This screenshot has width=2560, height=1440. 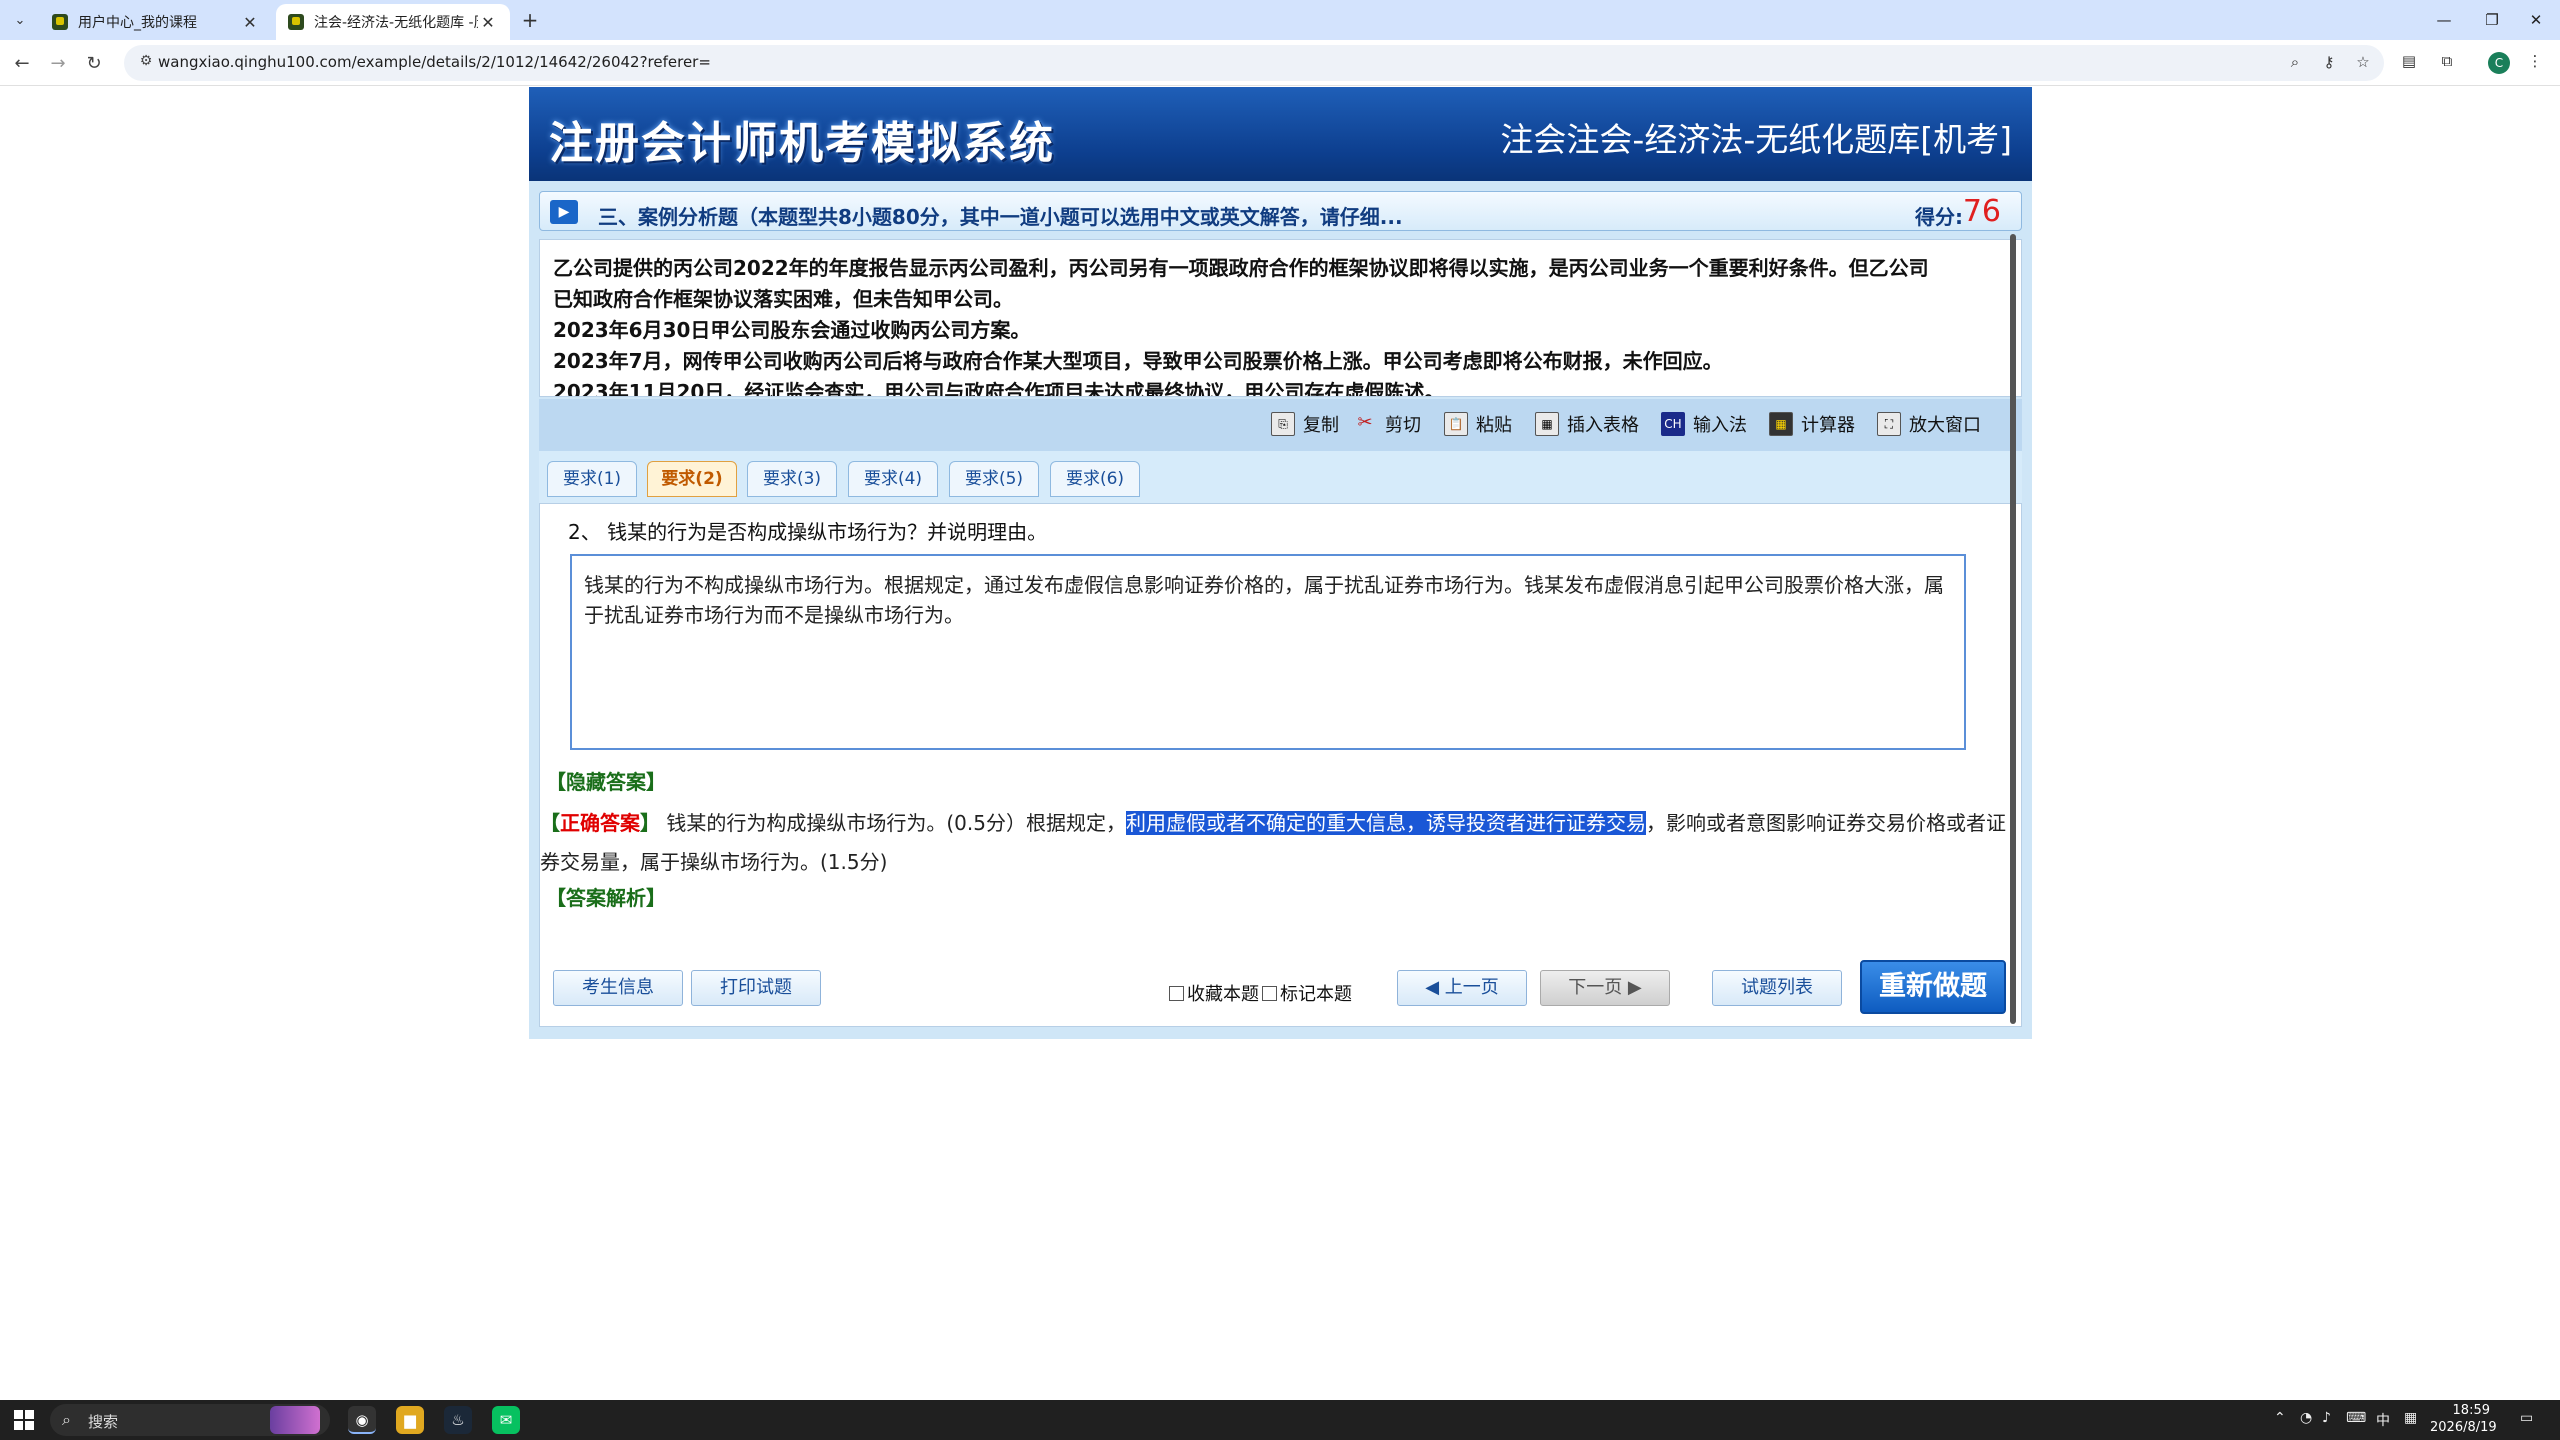 What do you see at coordinates (2534, 20) in the screenshot?
I see `window-close-icon: ✕` at bounding box center [2534, 20].